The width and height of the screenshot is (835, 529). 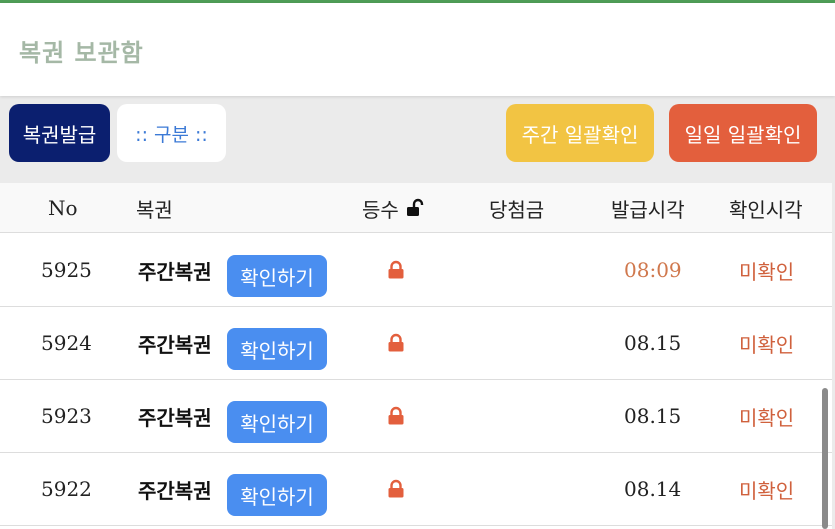 What do you see at coordinates (825, 458) in the screenshot?
I see `scrollbar` at bounding box center [825, 458].